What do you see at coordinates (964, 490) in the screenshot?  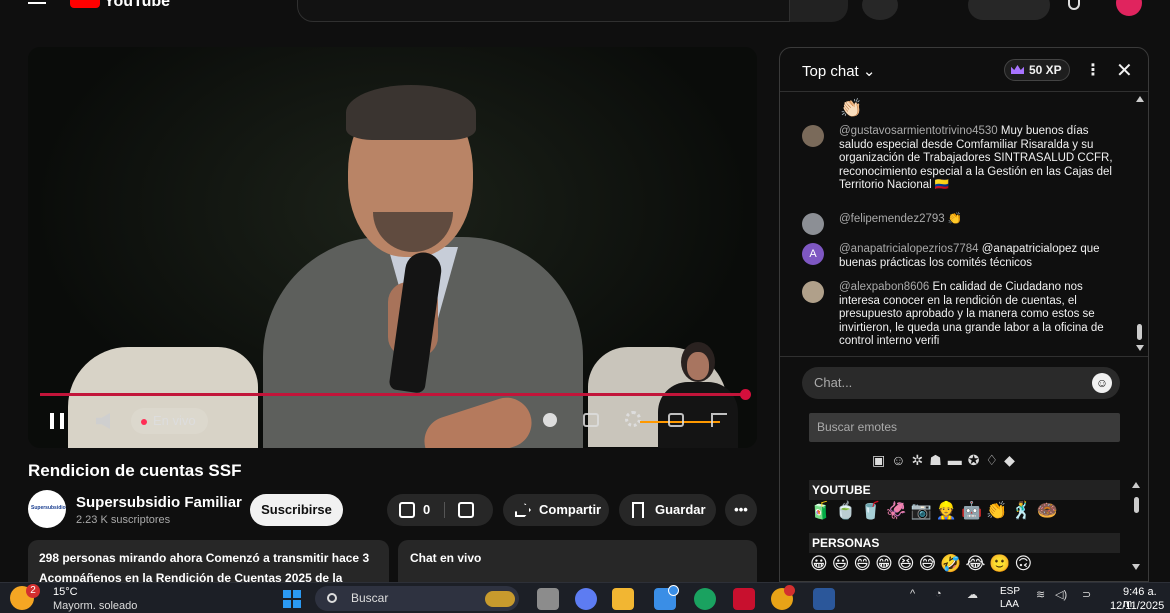 I see `emote-section-youtube: YOUTUBE` at bounding box center [964, 490].